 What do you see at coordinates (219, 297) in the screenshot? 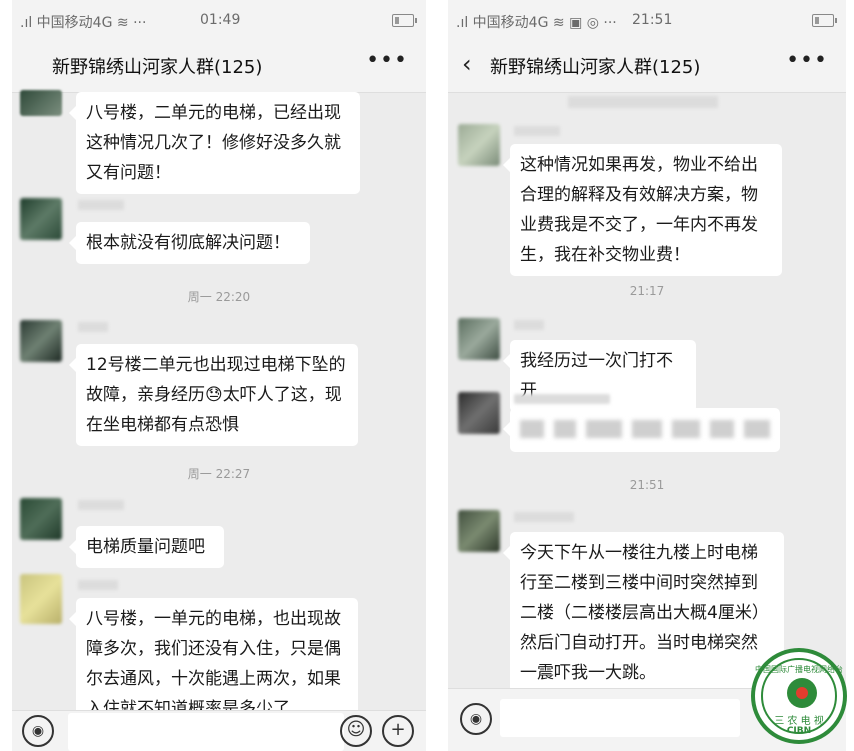
I see `timestamp: 周一 22:20` at bounding box center [219, 297].